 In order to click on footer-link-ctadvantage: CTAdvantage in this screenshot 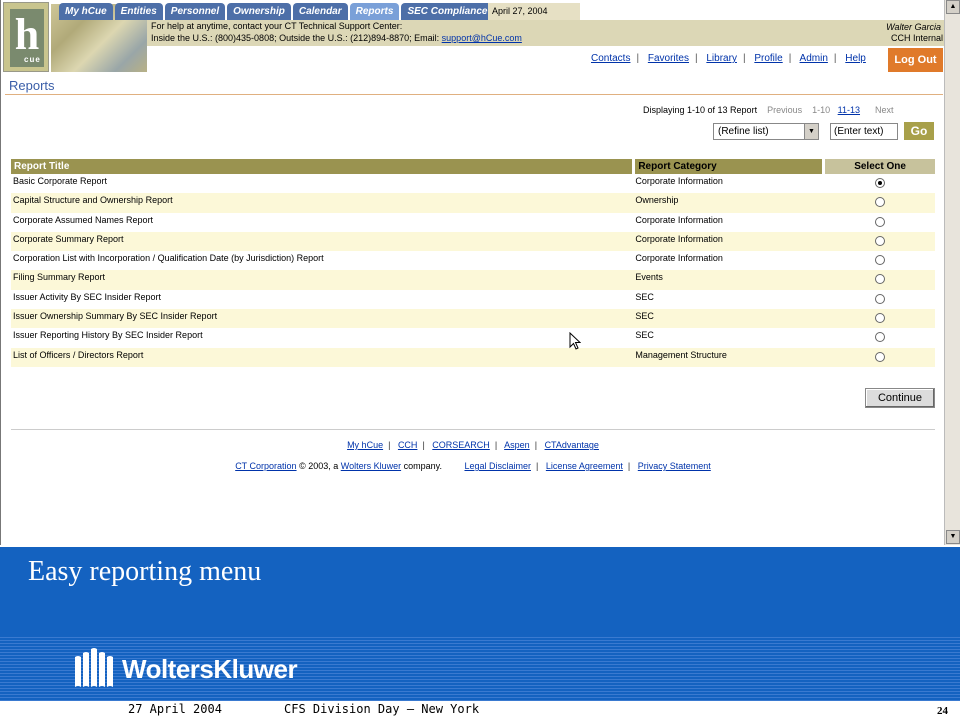, I will do `click(572, 445)`.